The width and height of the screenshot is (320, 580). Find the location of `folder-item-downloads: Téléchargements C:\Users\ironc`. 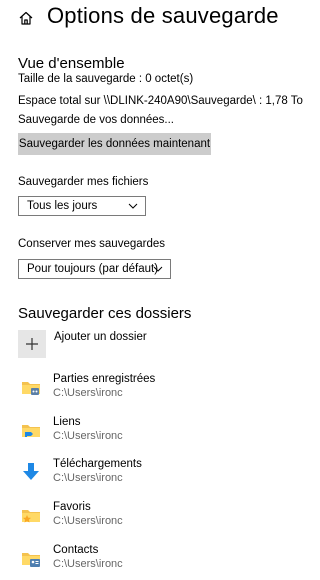

folder-item-downloads: Téléchargements C:\Users\ironc is located at coordinates (151, 475).